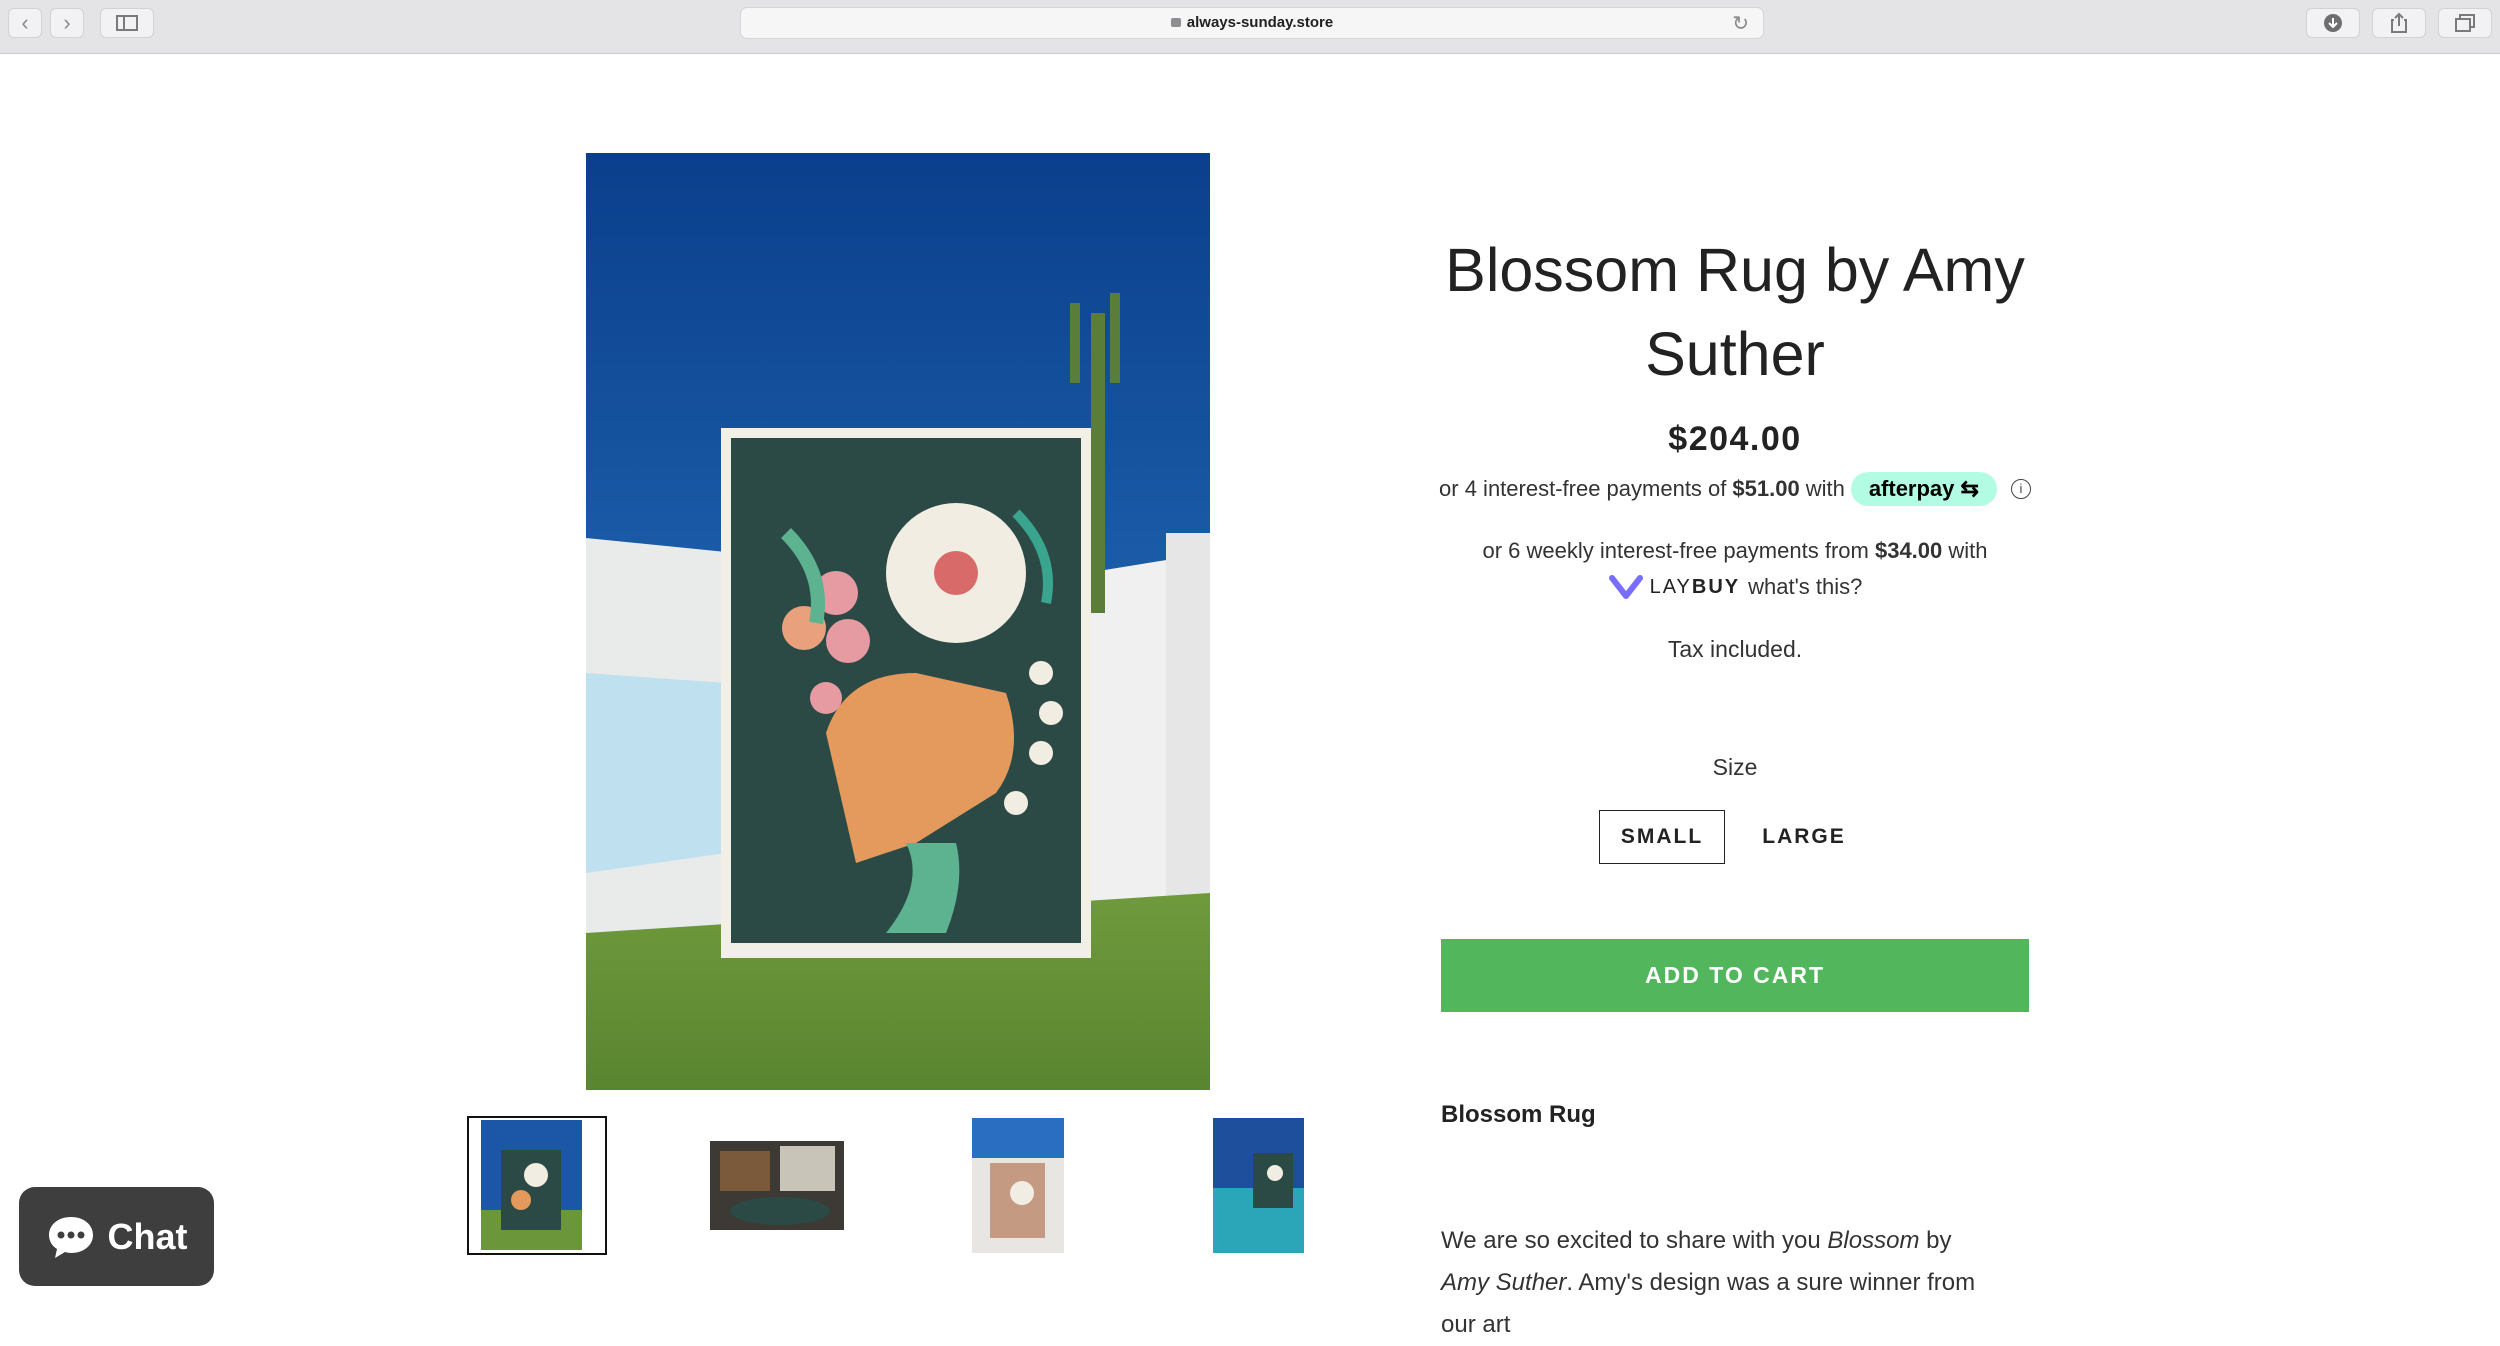  I want to click on chat-bubble-icon, so click(70, 1237).